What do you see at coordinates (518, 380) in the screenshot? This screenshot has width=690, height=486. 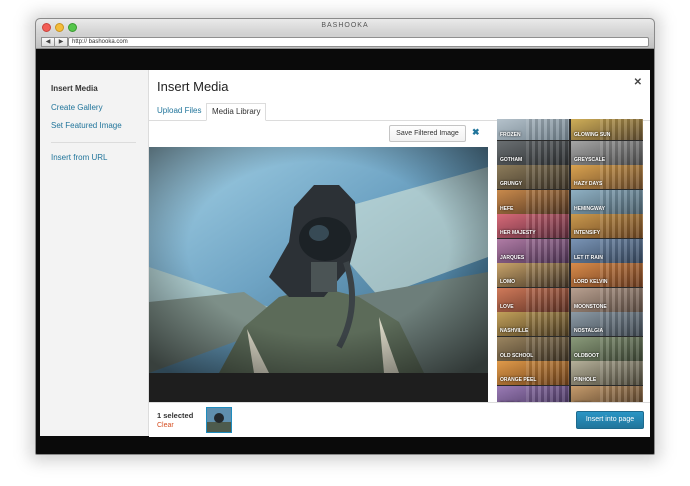 I see `filter-label: ORANGE PEEL` at bounding box center [518, 380].